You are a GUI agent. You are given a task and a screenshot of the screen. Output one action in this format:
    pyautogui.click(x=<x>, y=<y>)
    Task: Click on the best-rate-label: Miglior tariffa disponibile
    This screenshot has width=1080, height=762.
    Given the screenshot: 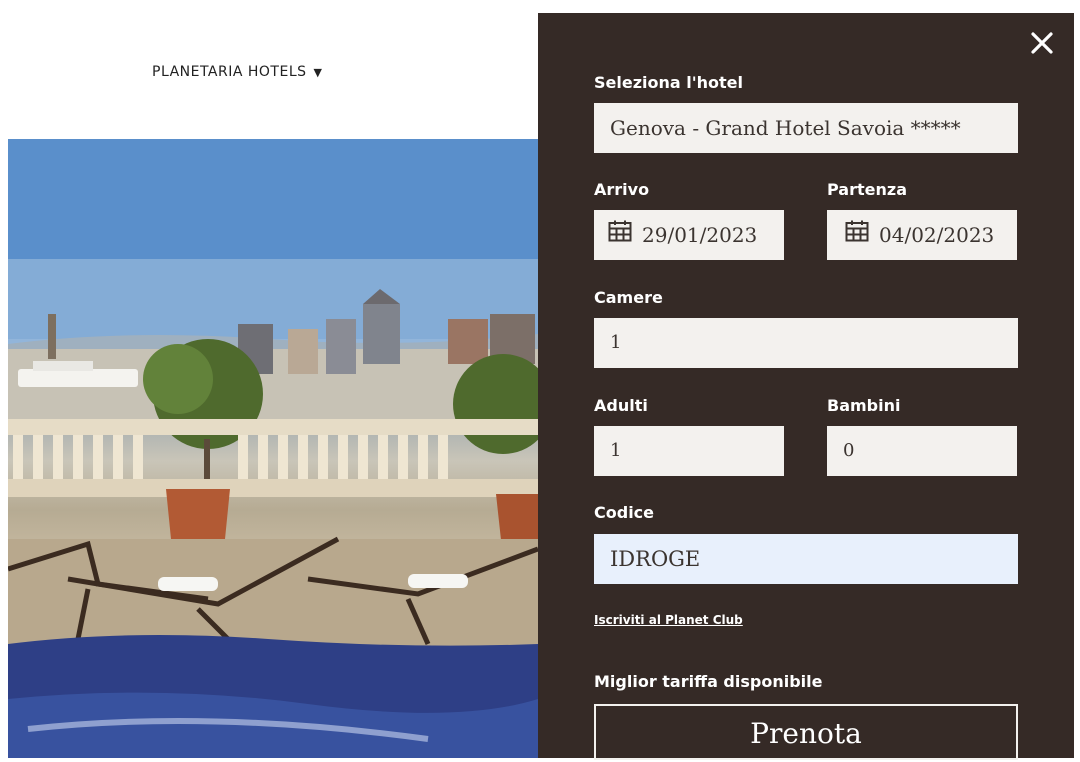 What is the action you would take?
    pyautogui.click(x=708, y=681)
    